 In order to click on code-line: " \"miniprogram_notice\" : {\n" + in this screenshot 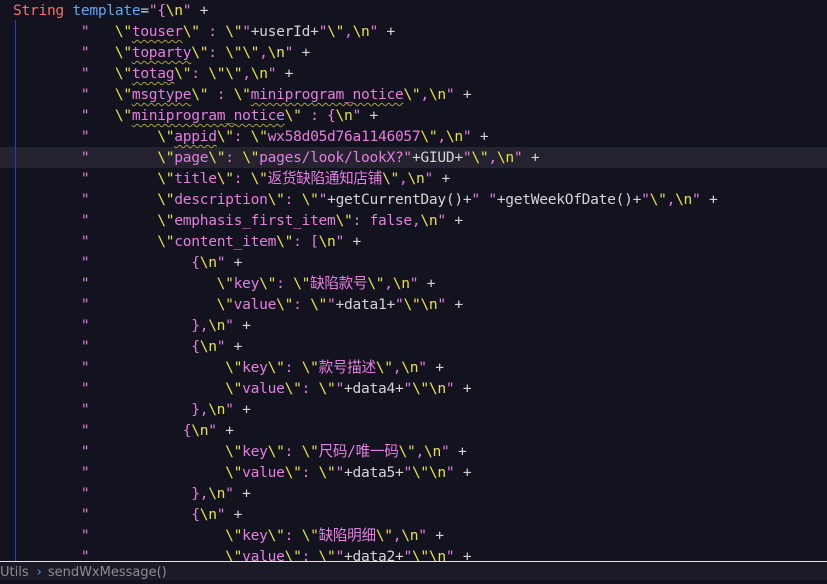, I will do `click(195, 115)`.